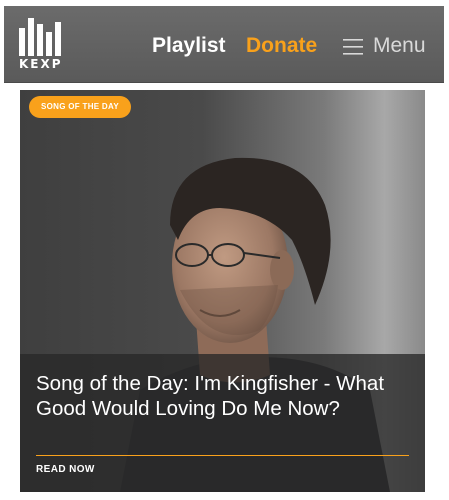 This screenshot has height=500, width=449. I want to click on nav-donate-link: Donate, so click(281, 46).